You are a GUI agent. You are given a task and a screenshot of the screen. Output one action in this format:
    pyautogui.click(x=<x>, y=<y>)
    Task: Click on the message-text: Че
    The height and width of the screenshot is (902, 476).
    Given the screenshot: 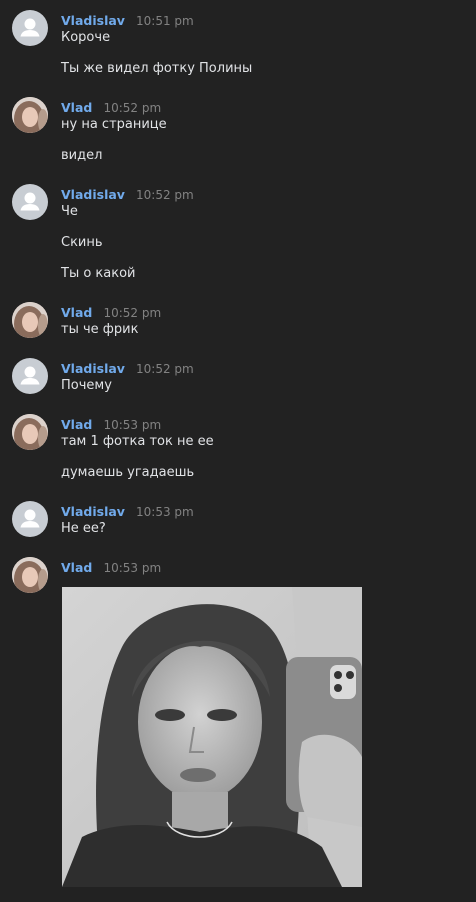 What is the action you would take?
    pyautogui.click(x=69, y=211)
    